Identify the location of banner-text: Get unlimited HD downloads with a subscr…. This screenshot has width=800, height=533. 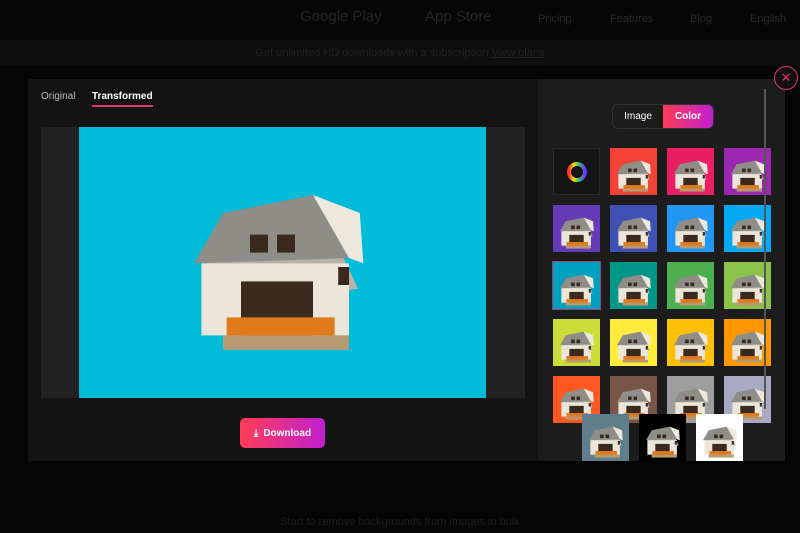
(372, 53).